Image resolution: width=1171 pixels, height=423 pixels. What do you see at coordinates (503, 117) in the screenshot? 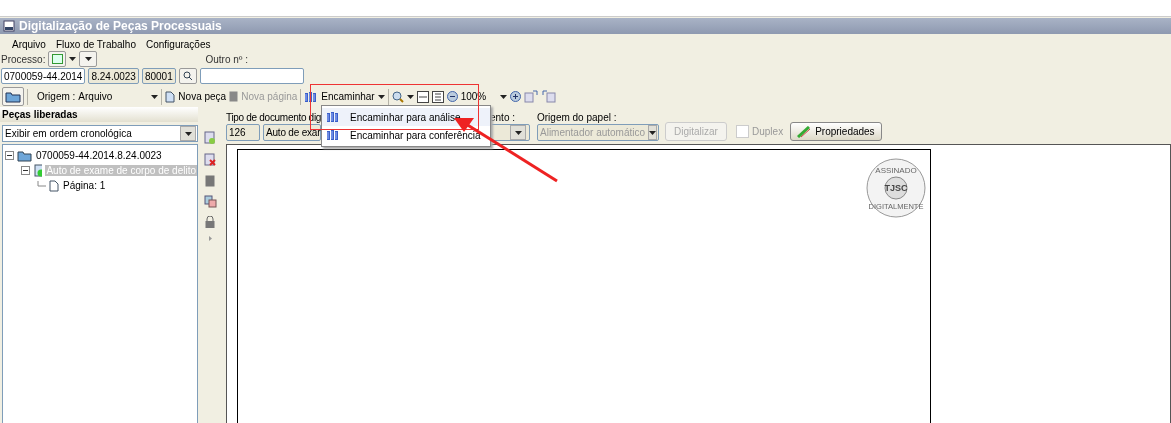
I see `field-label: ento :` at bounding box center [503, 117].